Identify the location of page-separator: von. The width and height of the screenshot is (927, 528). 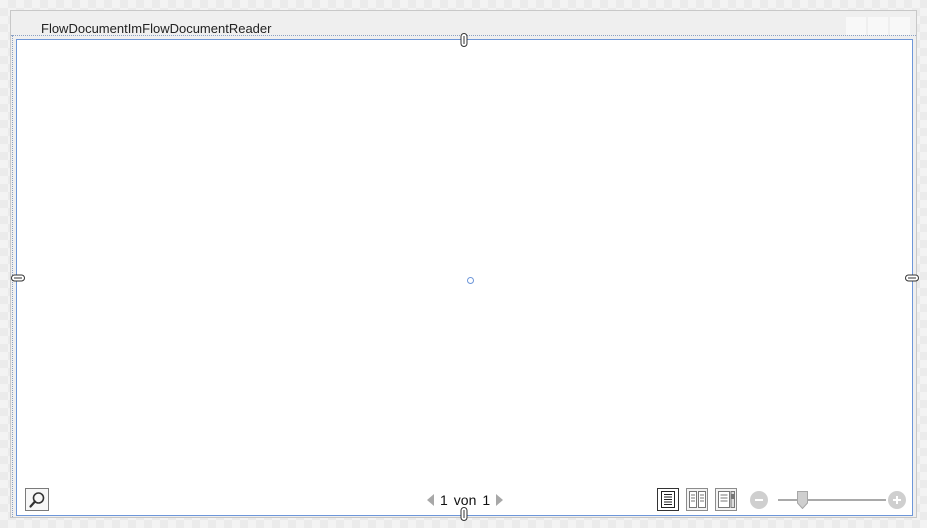
(465, 500).